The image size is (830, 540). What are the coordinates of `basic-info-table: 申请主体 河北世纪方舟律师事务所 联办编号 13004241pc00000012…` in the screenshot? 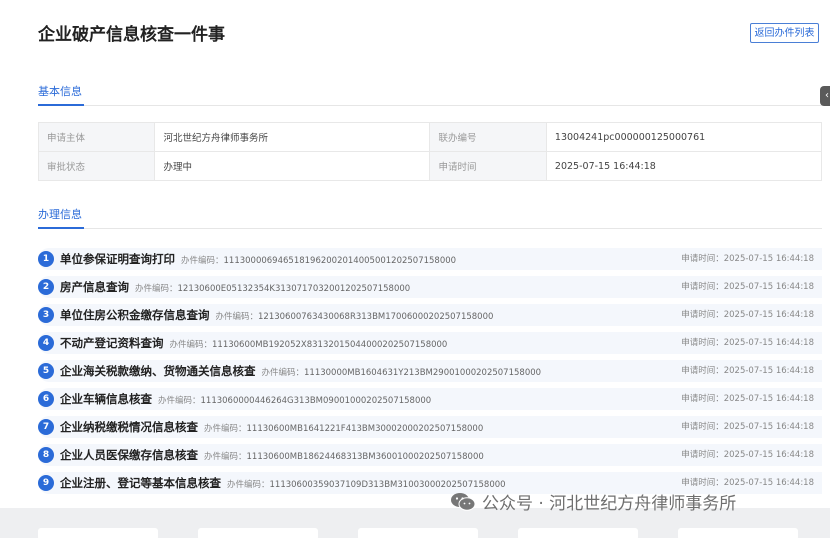 It's located at (430, 151).